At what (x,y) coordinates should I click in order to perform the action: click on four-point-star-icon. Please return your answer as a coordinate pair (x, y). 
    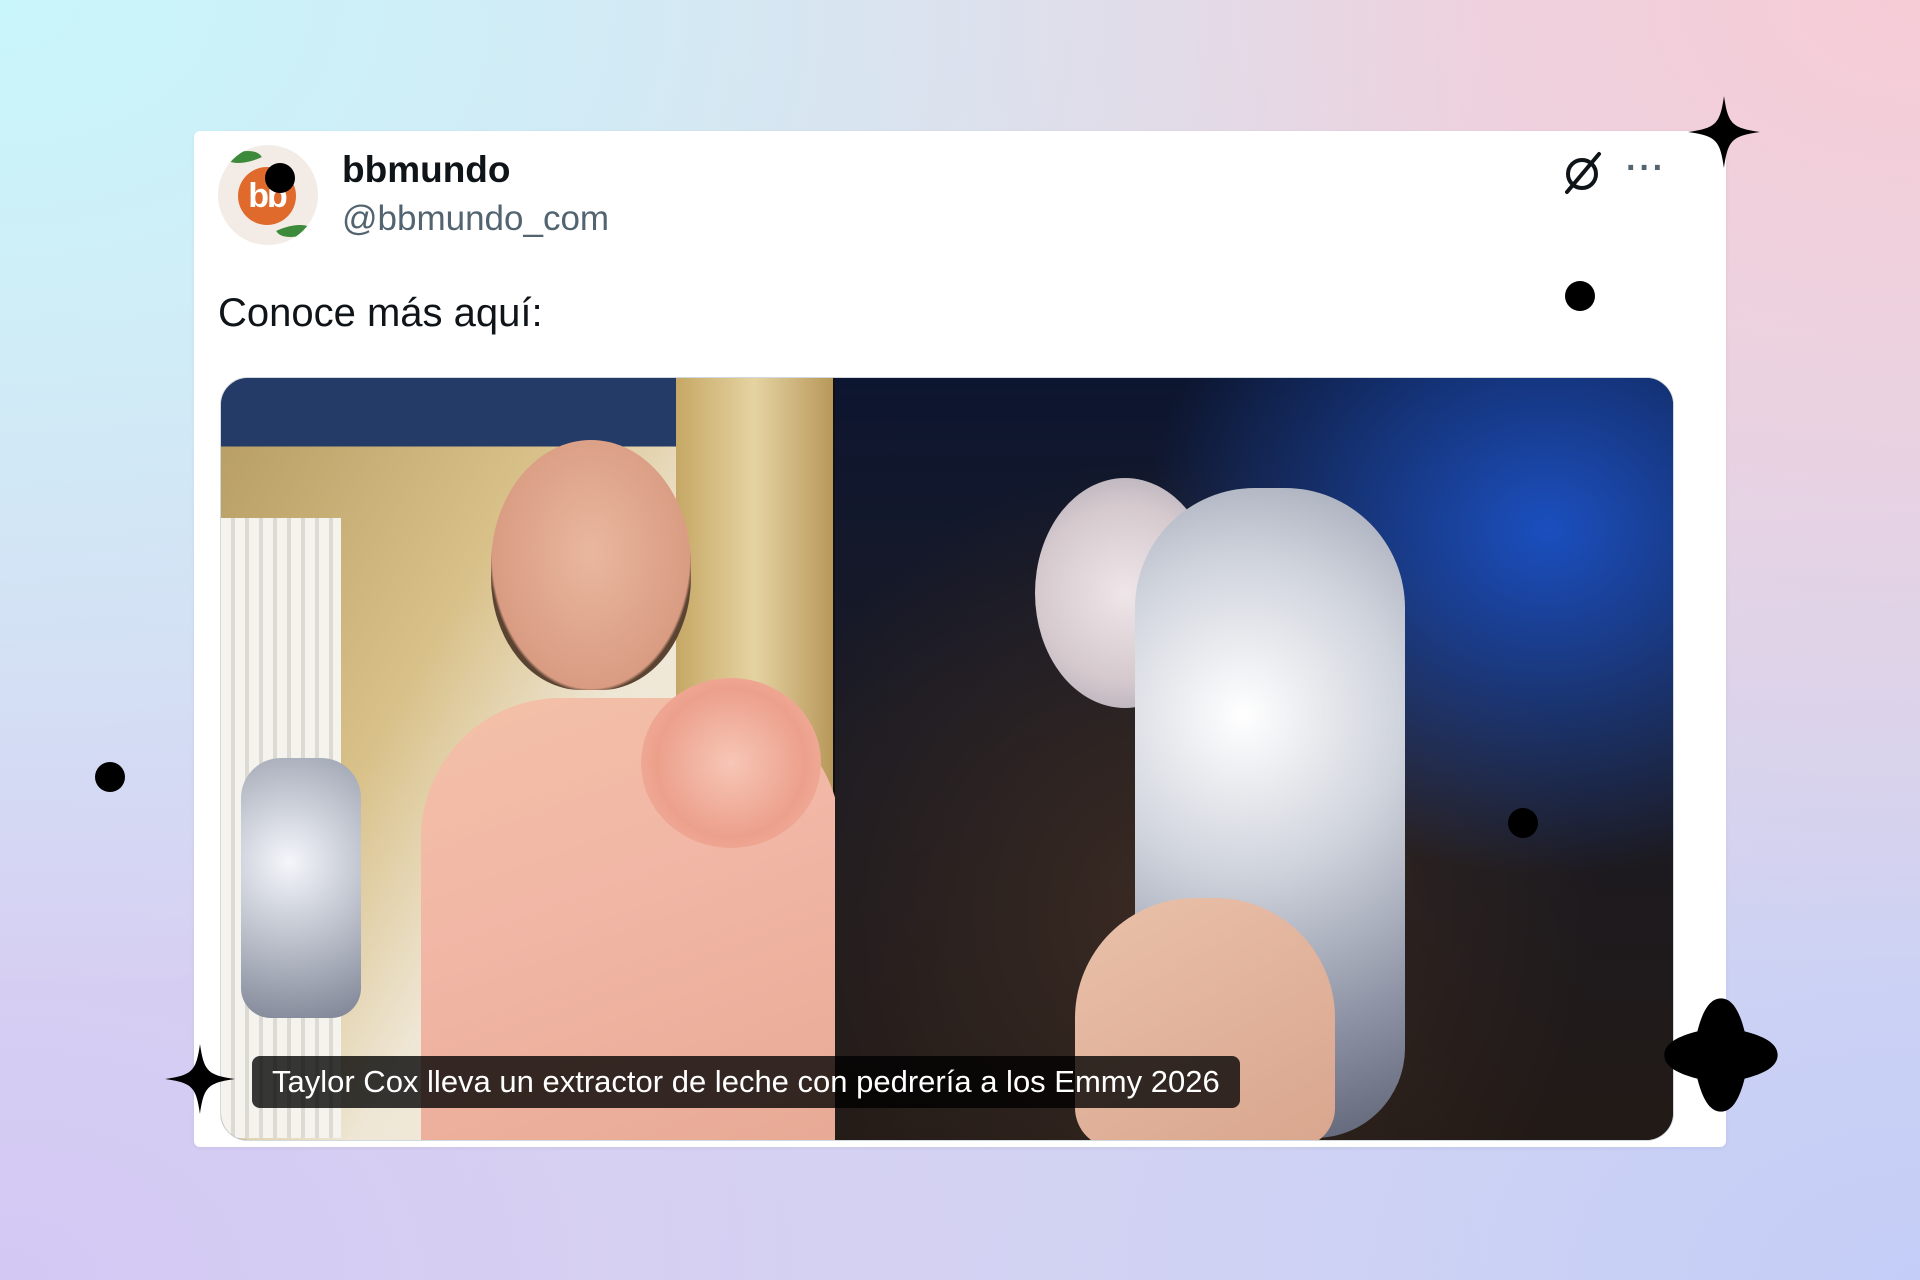
    Looking at the image, I should click on (1721, 1055).